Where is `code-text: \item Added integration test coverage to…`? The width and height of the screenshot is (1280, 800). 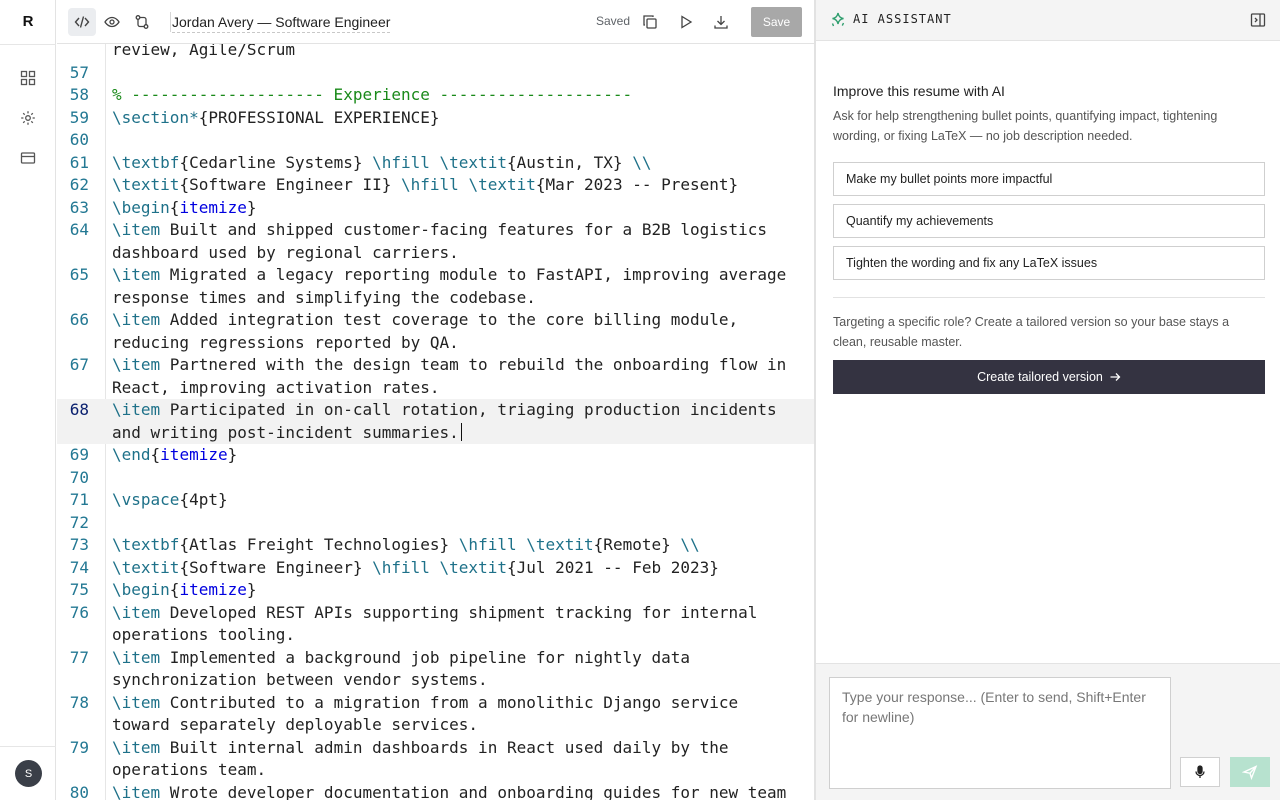 code-text: \item Added integration test coverage to… is located at coordinates (430, 331).